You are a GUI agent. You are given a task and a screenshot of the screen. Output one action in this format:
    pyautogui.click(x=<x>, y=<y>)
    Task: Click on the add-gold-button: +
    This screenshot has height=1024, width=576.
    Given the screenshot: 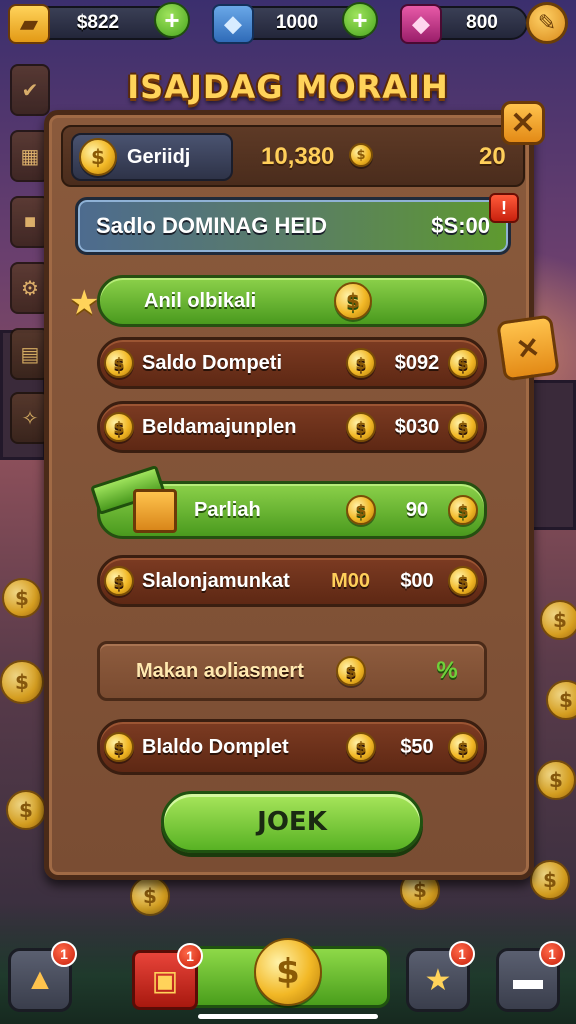 What is the action you would take?
    pyautogui.click(x=172, y=20)
    